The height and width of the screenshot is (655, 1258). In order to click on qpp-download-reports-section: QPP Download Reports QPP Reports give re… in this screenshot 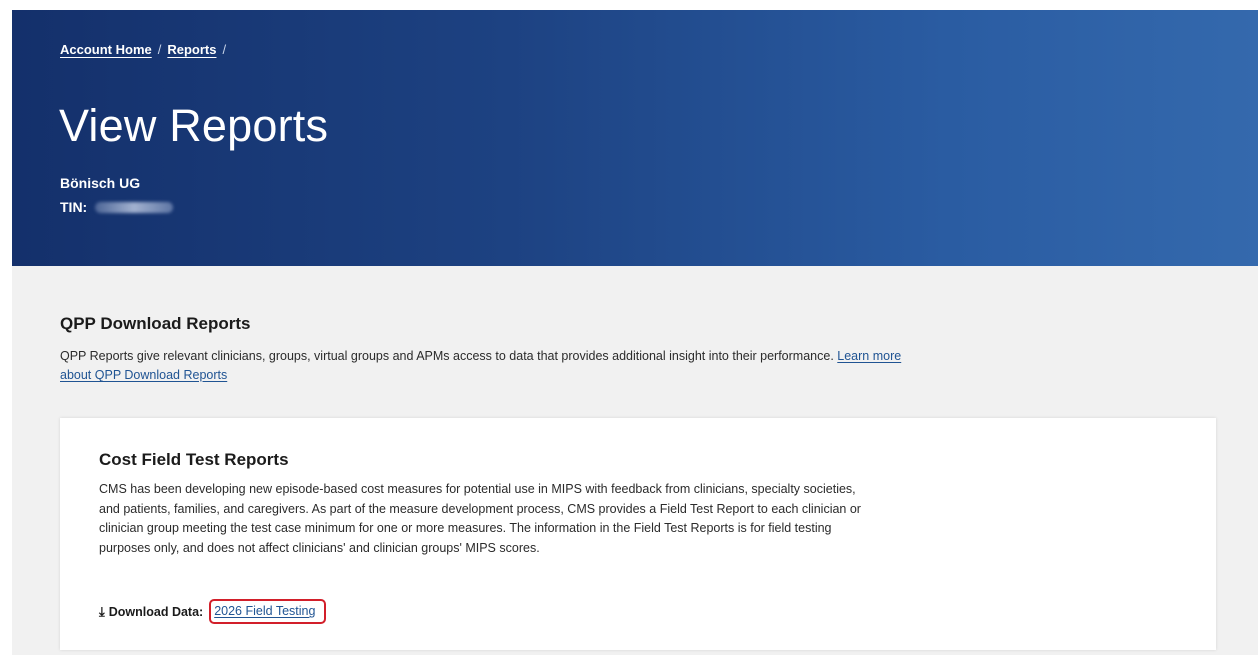, I will do `click(490, 349)`.